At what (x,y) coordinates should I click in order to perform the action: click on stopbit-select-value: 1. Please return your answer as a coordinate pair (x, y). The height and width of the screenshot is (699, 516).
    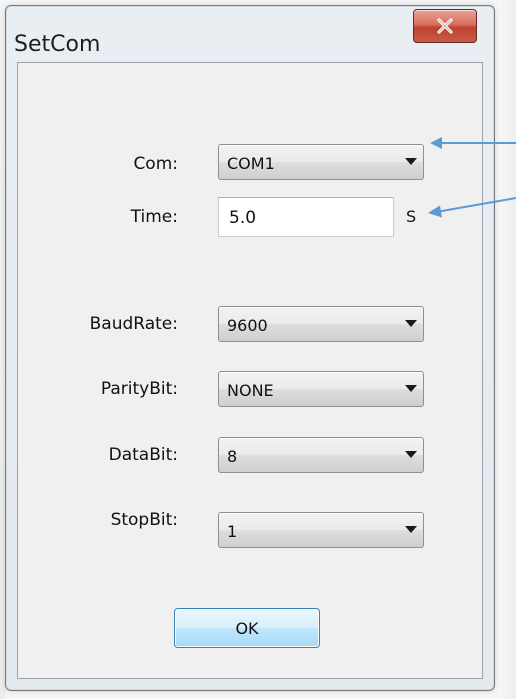
    Looking at the image, I should click on (232, 531).